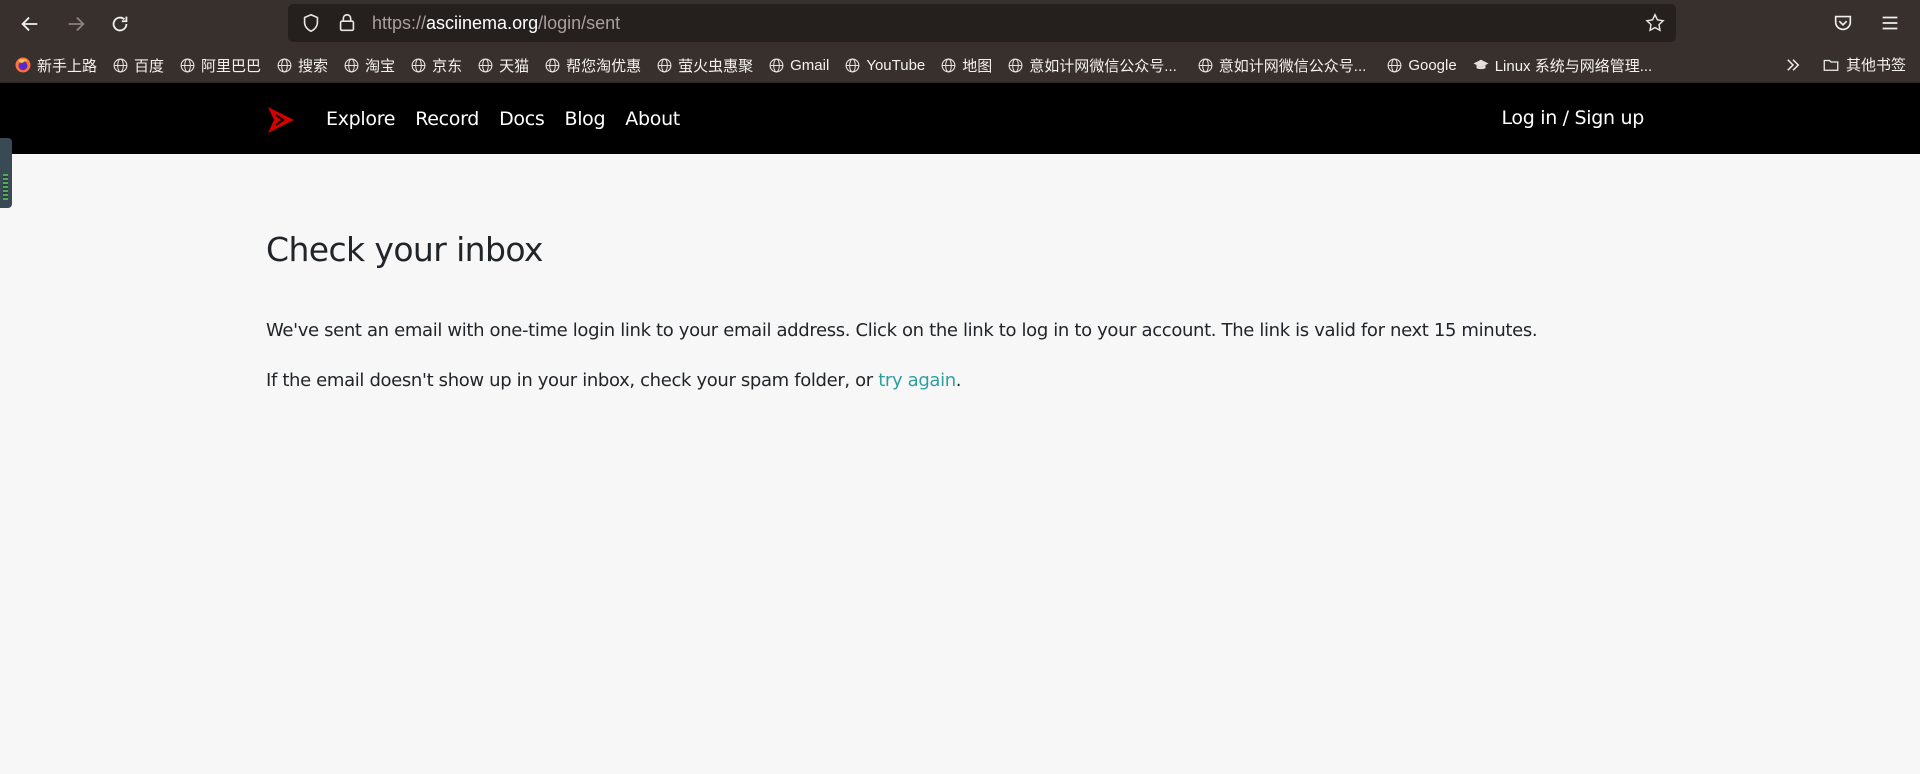 This screenshot has width=1920, height=774. What do you see at coordinates (1843, 23) in the screenshot?
I see `pocket-icon` at bounding box center [1843, 23].